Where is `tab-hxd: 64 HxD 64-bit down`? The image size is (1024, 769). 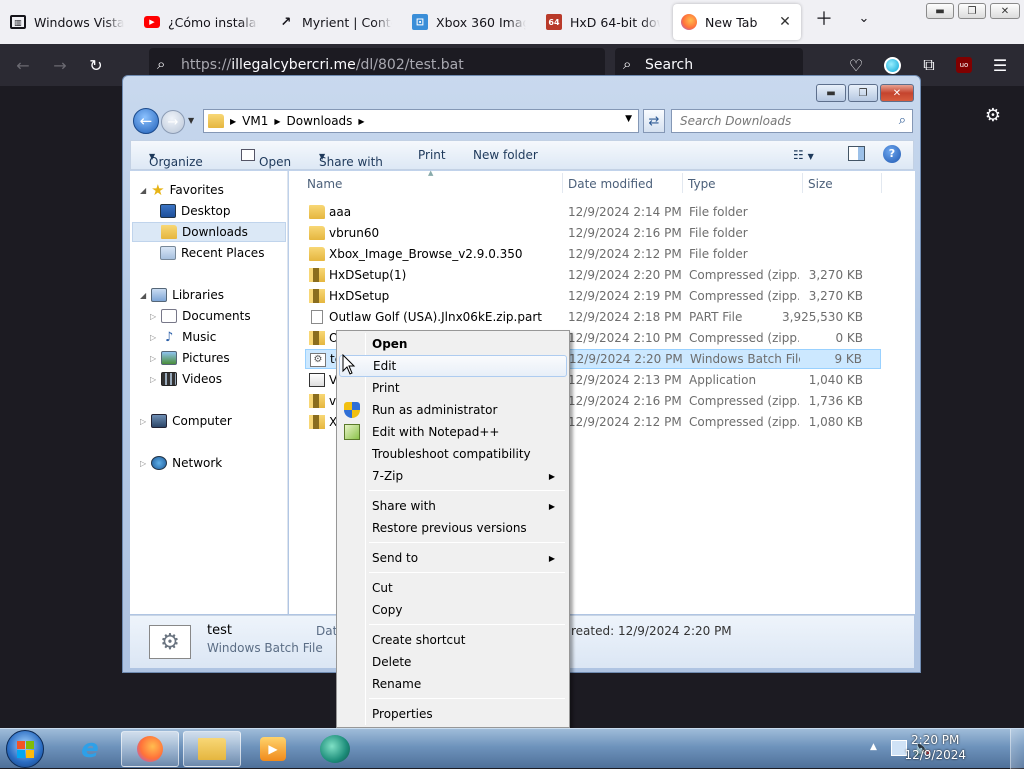 tab-hxd: 64 HxD 64-bit down is located at coordinates (603, 22).